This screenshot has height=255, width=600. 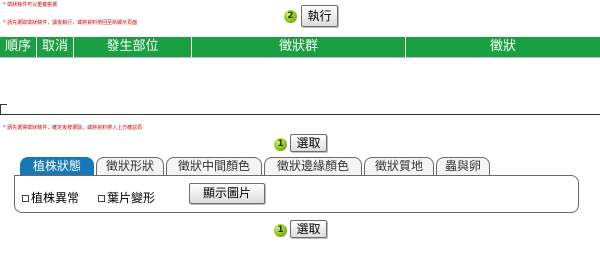 I want to click on col-header-cancel: 取消, so click(x=55, y=47).